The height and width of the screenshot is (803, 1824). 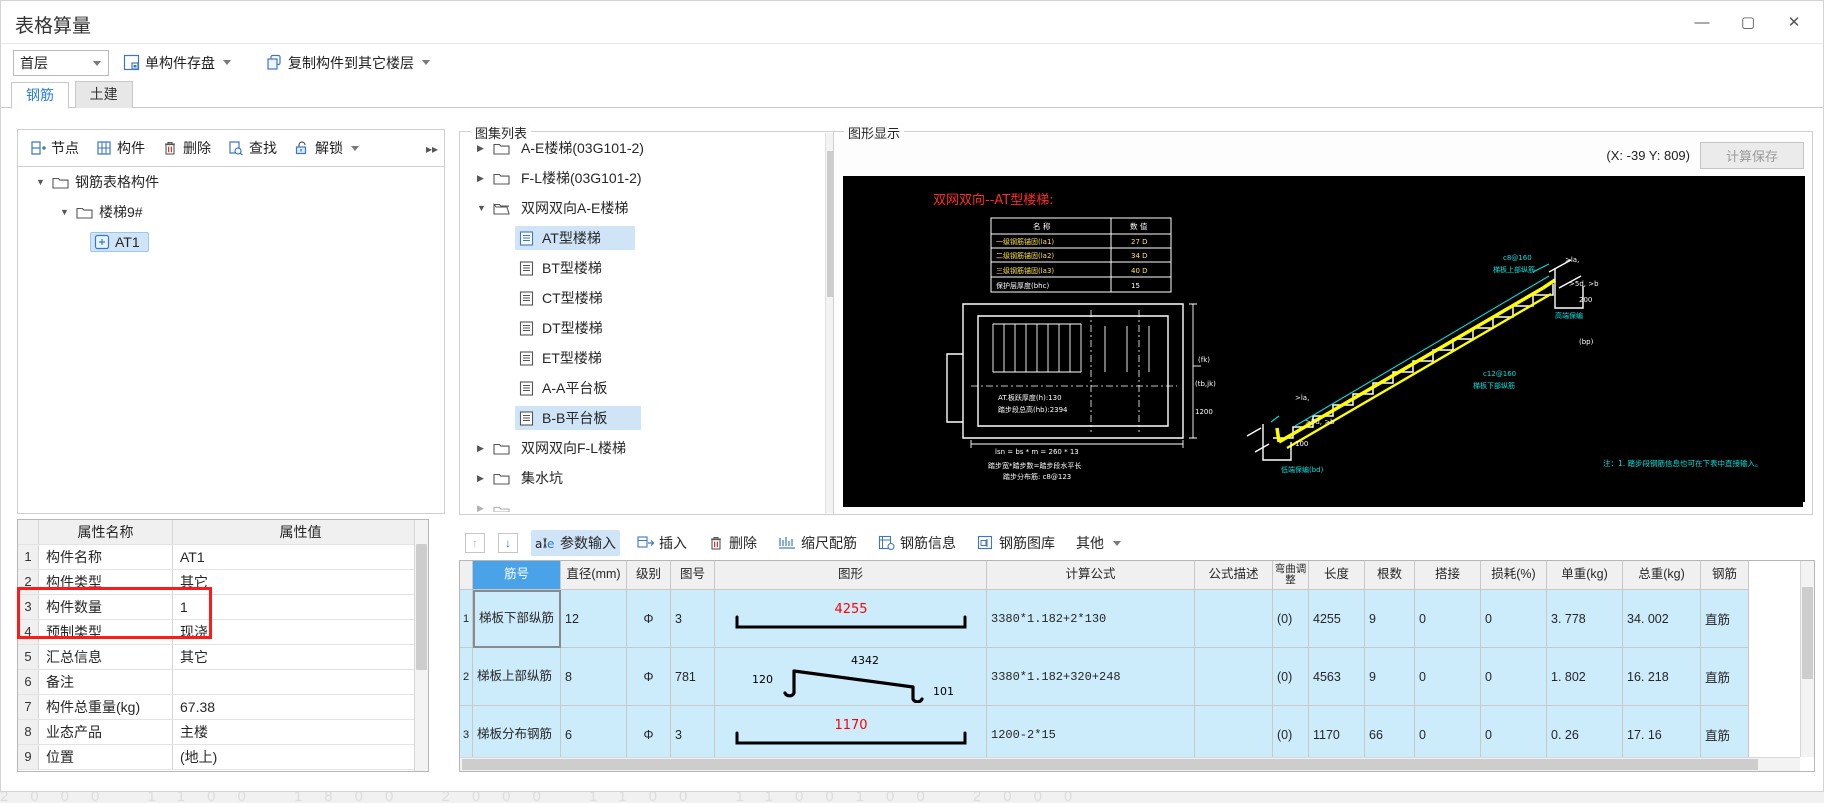 I want to click on unlock-button: 解锁, so click(x=326, y=148).